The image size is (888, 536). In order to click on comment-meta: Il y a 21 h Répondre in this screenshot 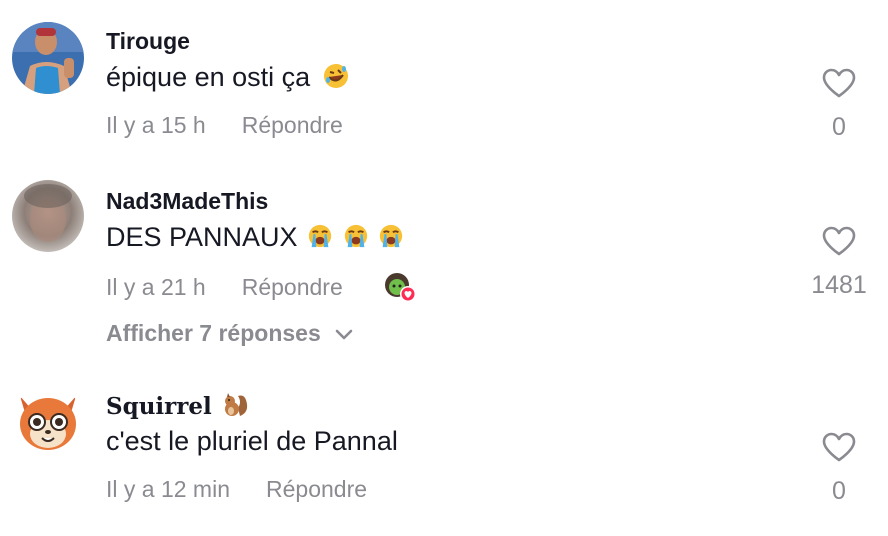, I will do `click(261, 287)`.